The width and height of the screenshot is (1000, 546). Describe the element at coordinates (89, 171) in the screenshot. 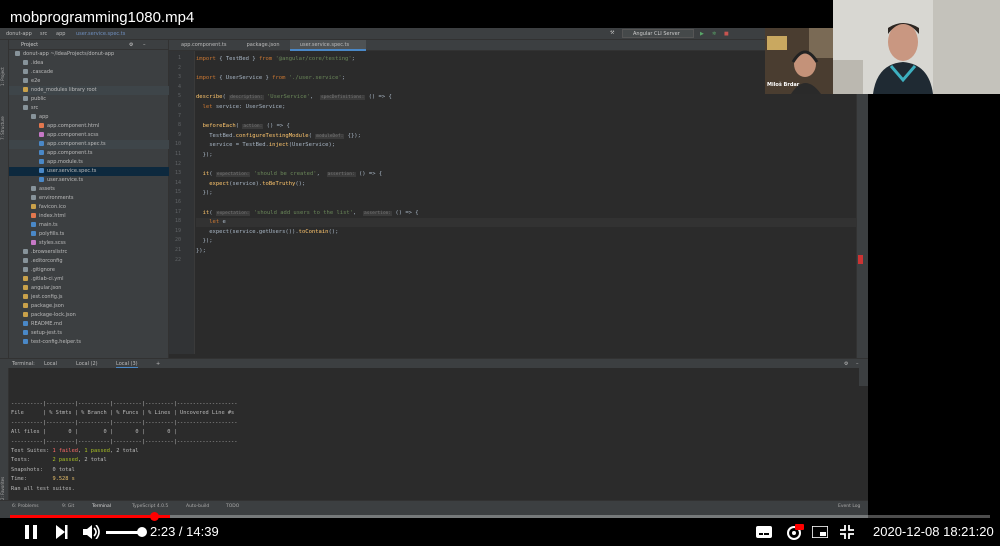

I see `tree-item: user.service.spec.ts` at that location.